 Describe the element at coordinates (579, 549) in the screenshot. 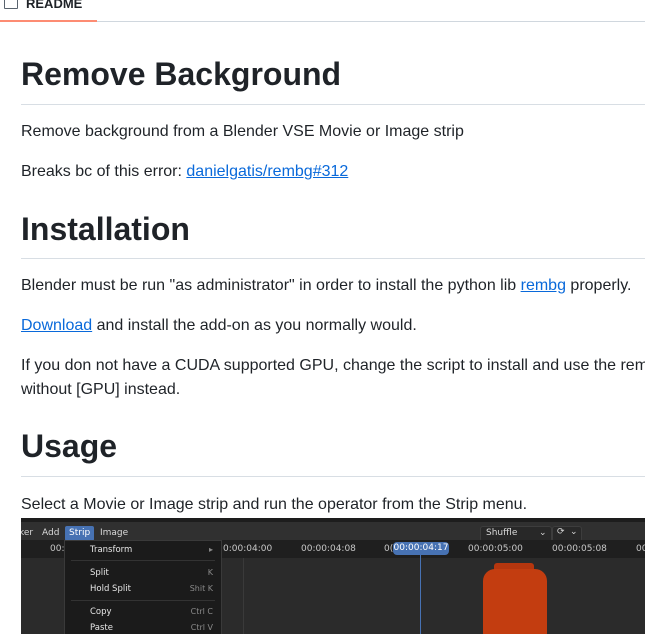

I see `timeline-tick: 00:00:05:08` at that location.